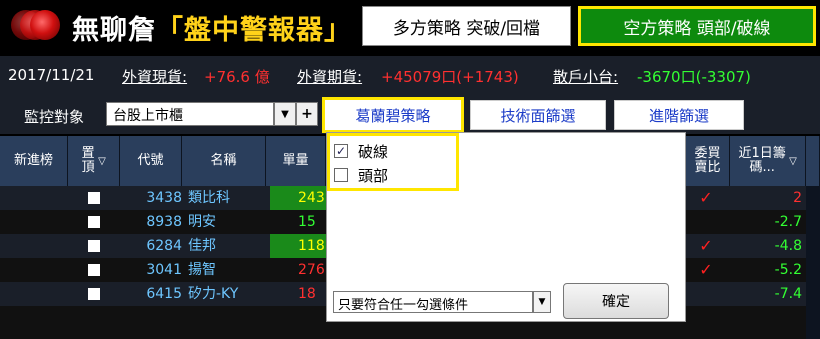  What do you see at coordinates (54, 117) in the screenshot?
I see `monitor-label: 監控對象` at bounding box center [54, 117].